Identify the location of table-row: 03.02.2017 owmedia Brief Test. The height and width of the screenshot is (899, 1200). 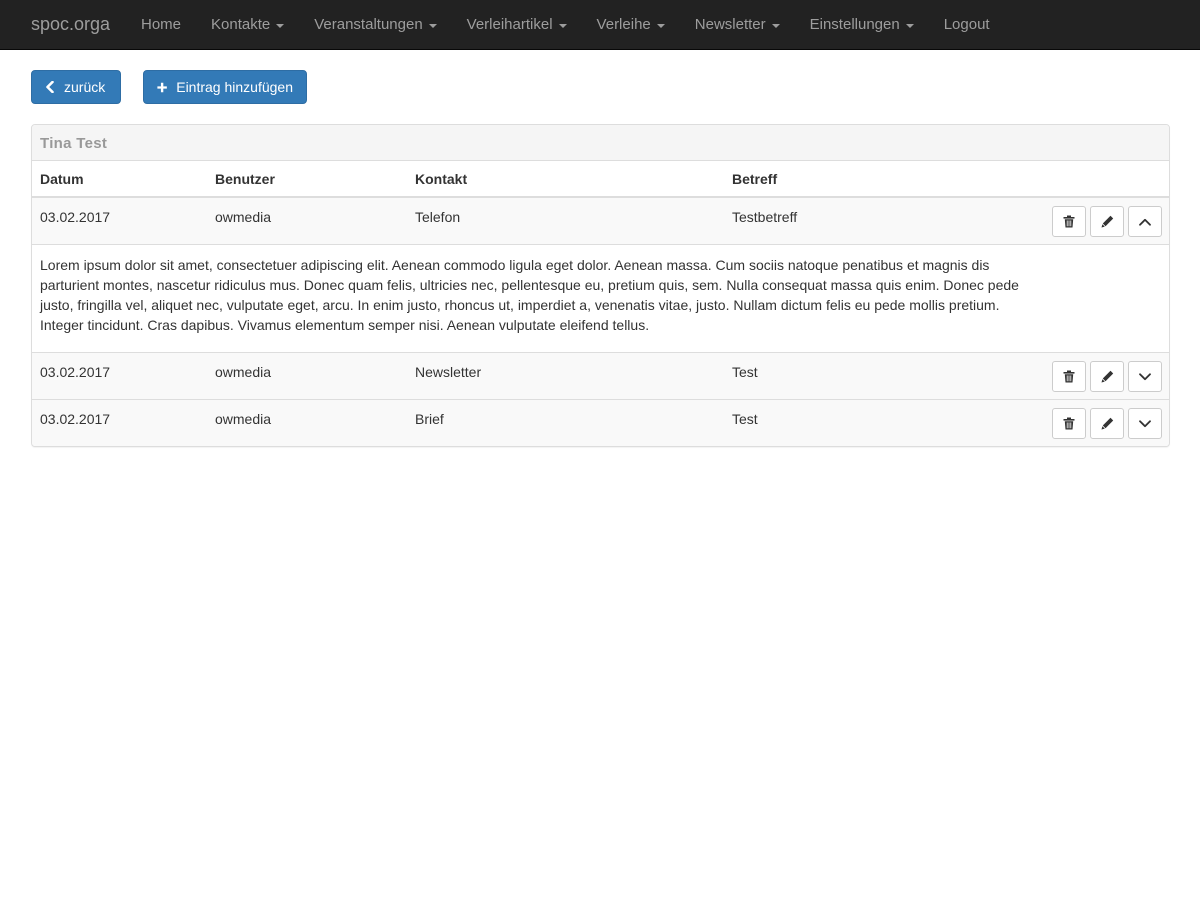
(600, 423).